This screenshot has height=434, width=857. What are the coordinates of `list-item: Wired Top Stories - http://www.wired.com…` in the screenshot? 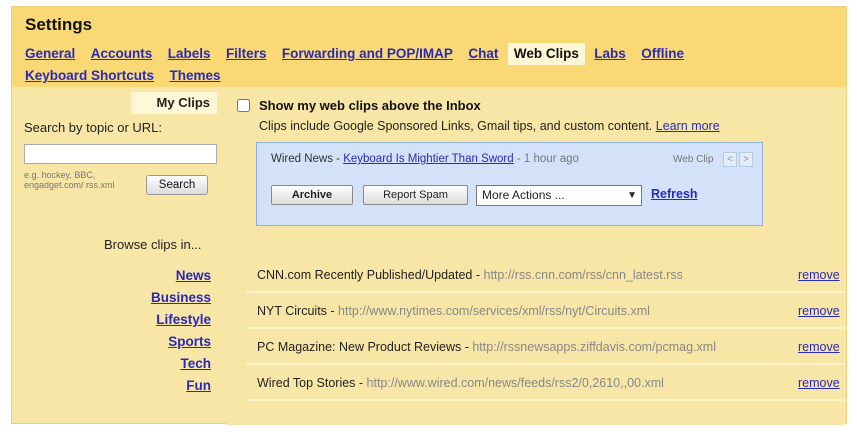 It's located at (546, 383).